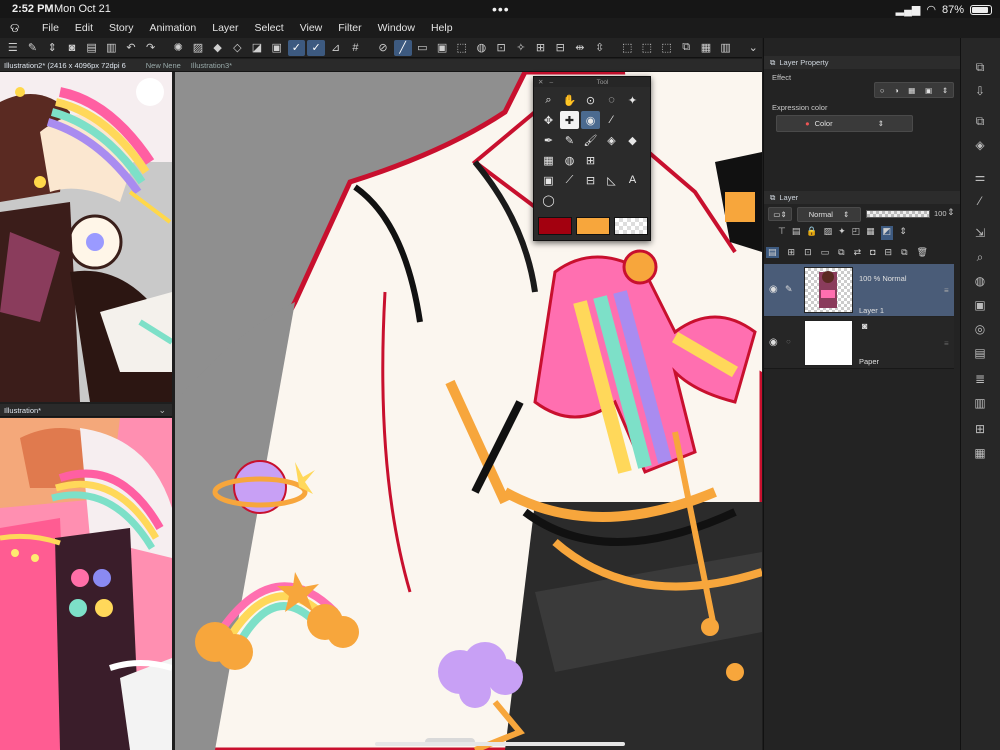 The image size is (1000, 750). I want to click on magic-icon: ✧, so click(521, 48).